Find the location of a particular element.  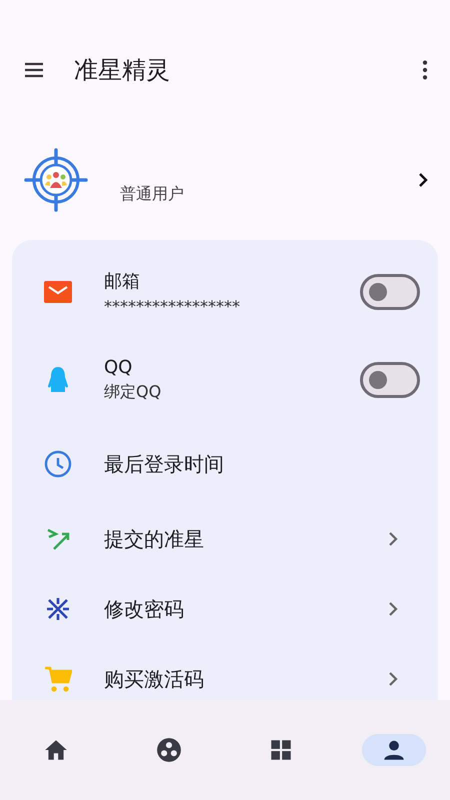

setting-subtitle: 绑定QQ is located at coordinates (133, 392).